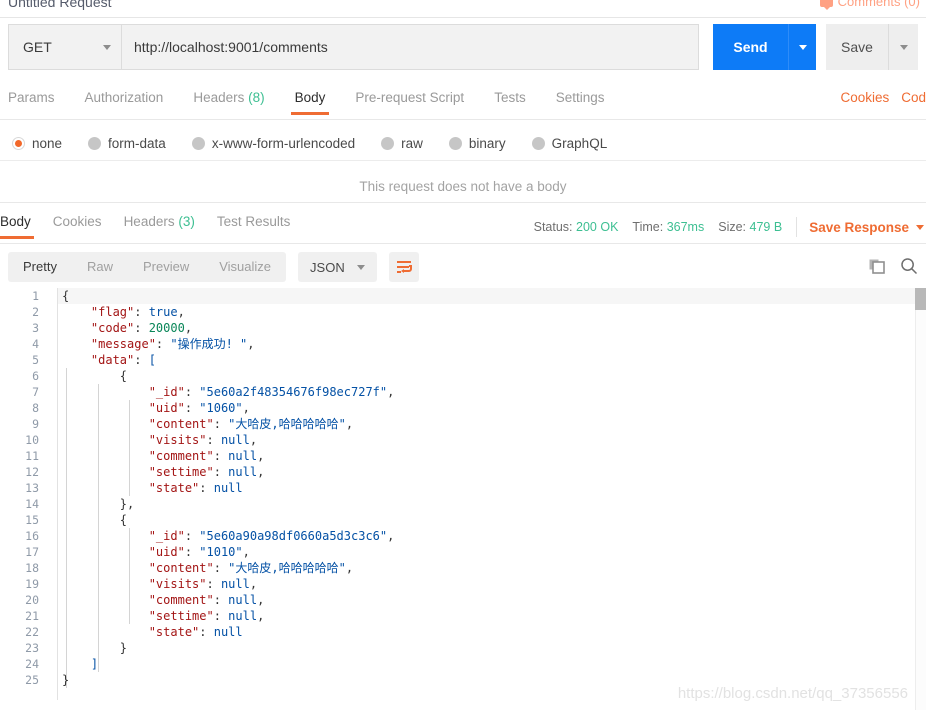 The image size is (926, 710). Describe the element at coordinates (913, 97) in the screenshot. I see `link-cod: Cod` at that location.